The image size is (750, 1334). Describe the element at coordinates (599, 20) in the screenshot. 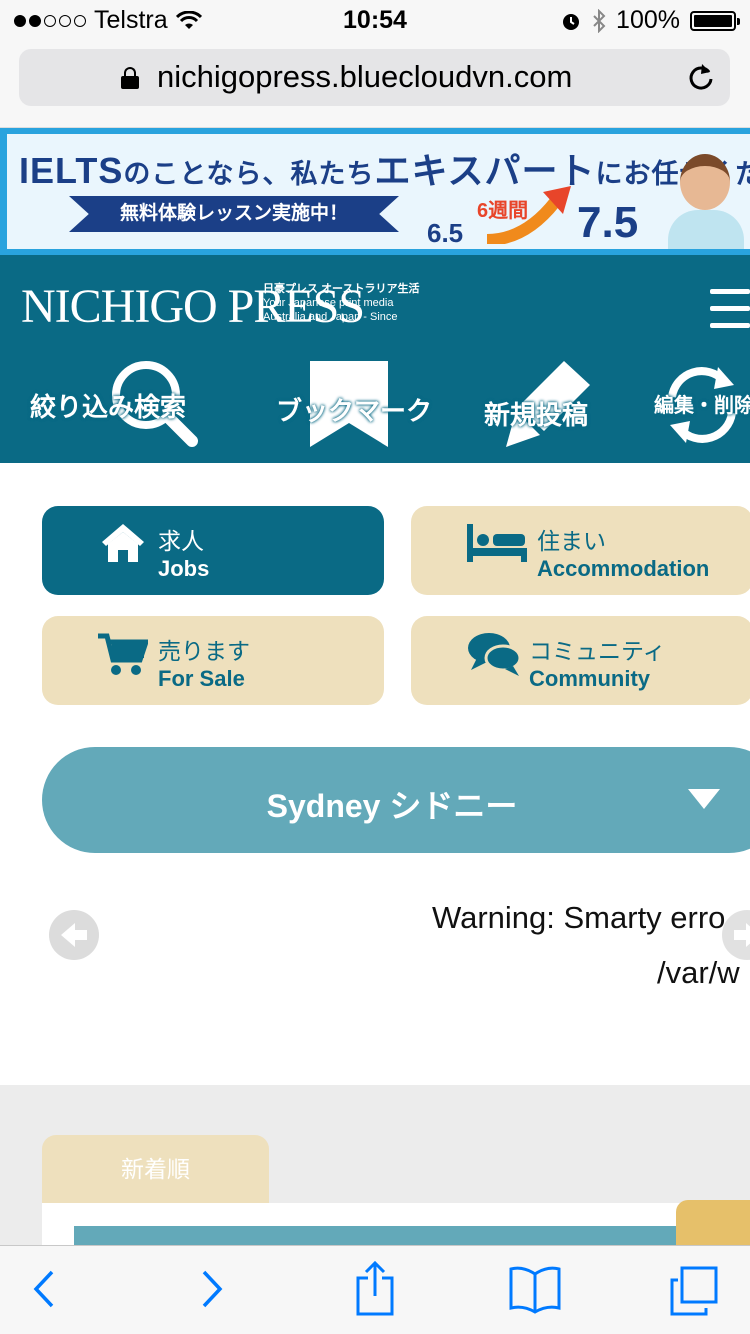

I see `bluetooth-icon` at that location.